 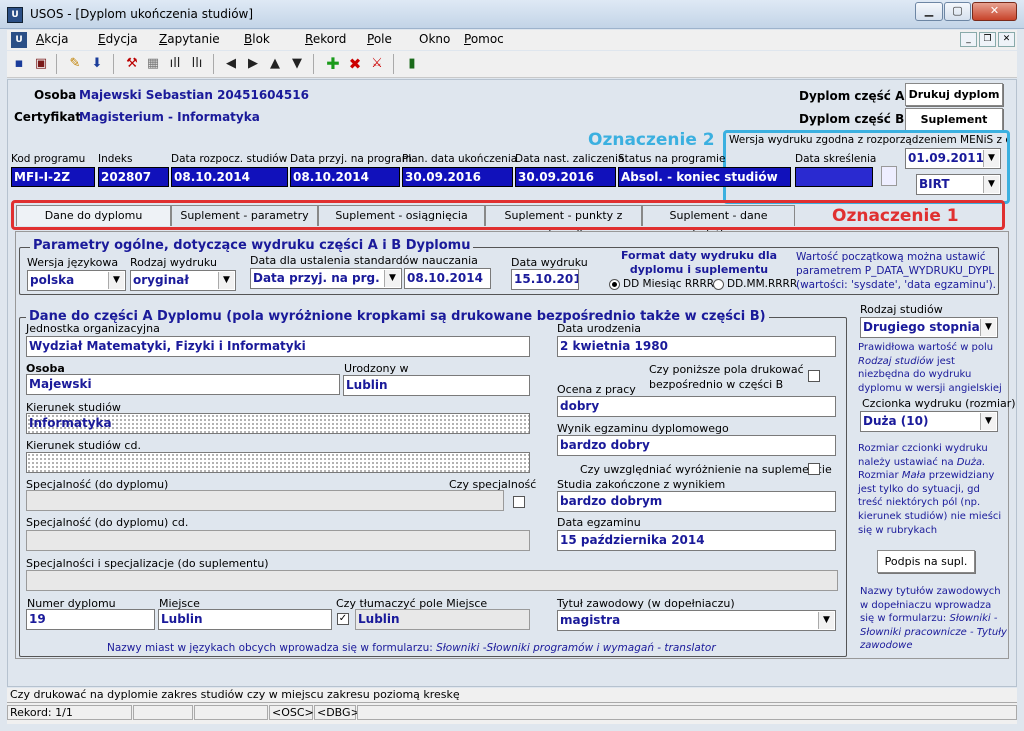 What do you see at coordinates (41, 64) in the screenshot?
I see `print-icon: ▣` at bounding box center [41, 64].